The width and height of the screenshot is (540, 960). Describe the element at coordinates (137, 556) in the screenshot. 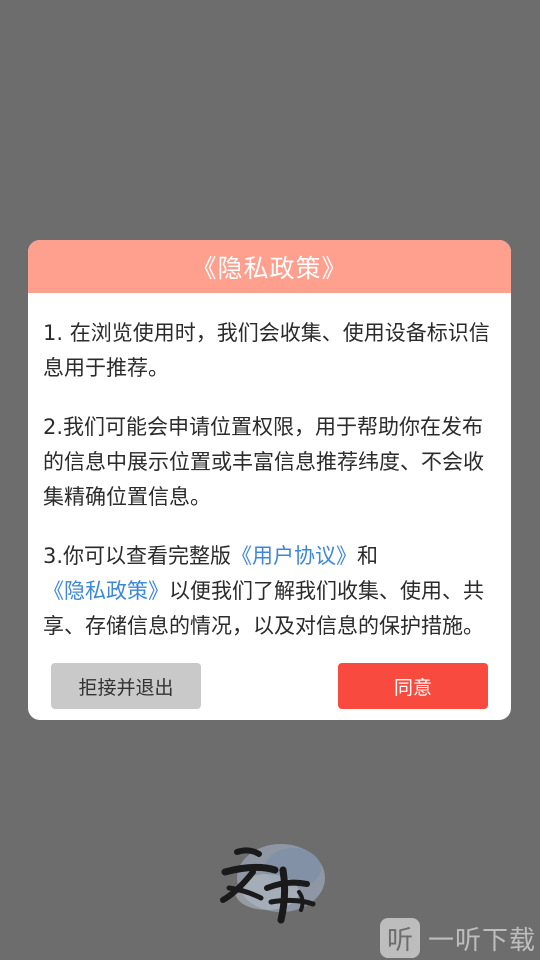

I see `paragraph-3-prefix: 3.你可以查看完整版` at that location.